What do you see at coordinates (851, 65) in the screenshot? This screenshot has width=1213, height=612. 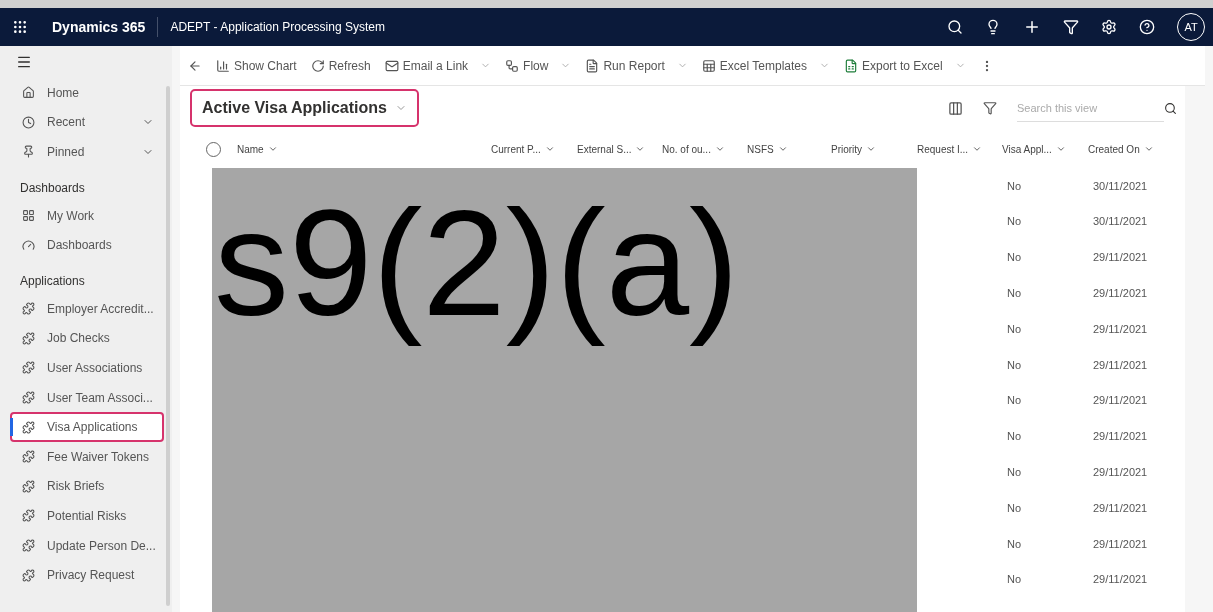 I see `excel-icon` at bounding box center [851, 65].